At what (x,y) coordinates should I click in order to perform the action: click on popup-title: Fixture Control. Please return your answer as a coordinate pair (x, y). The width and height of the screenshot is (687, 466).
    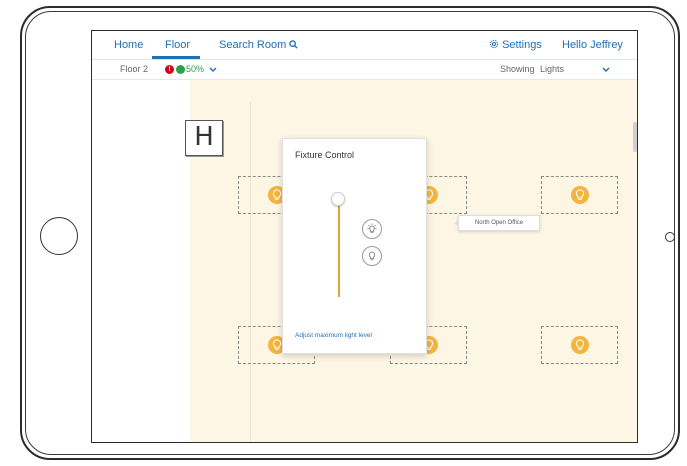
    Looking at the image, I should click on (325, 155).